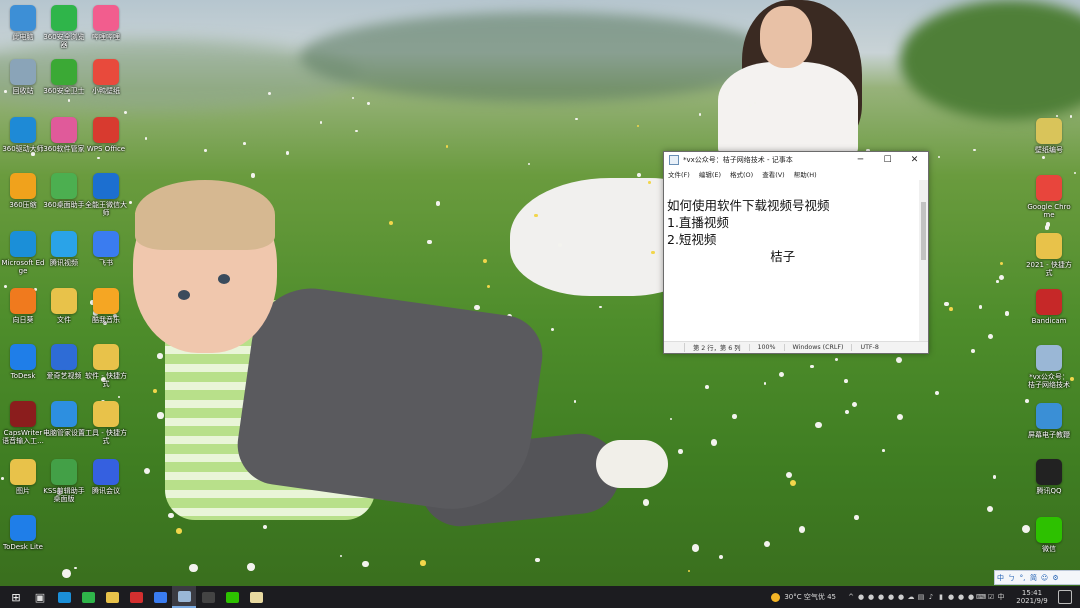  Describe the element at coordinates (803, 597) in the screenshot. I see `weather-widget: 30°C 空气优 45` at that location.